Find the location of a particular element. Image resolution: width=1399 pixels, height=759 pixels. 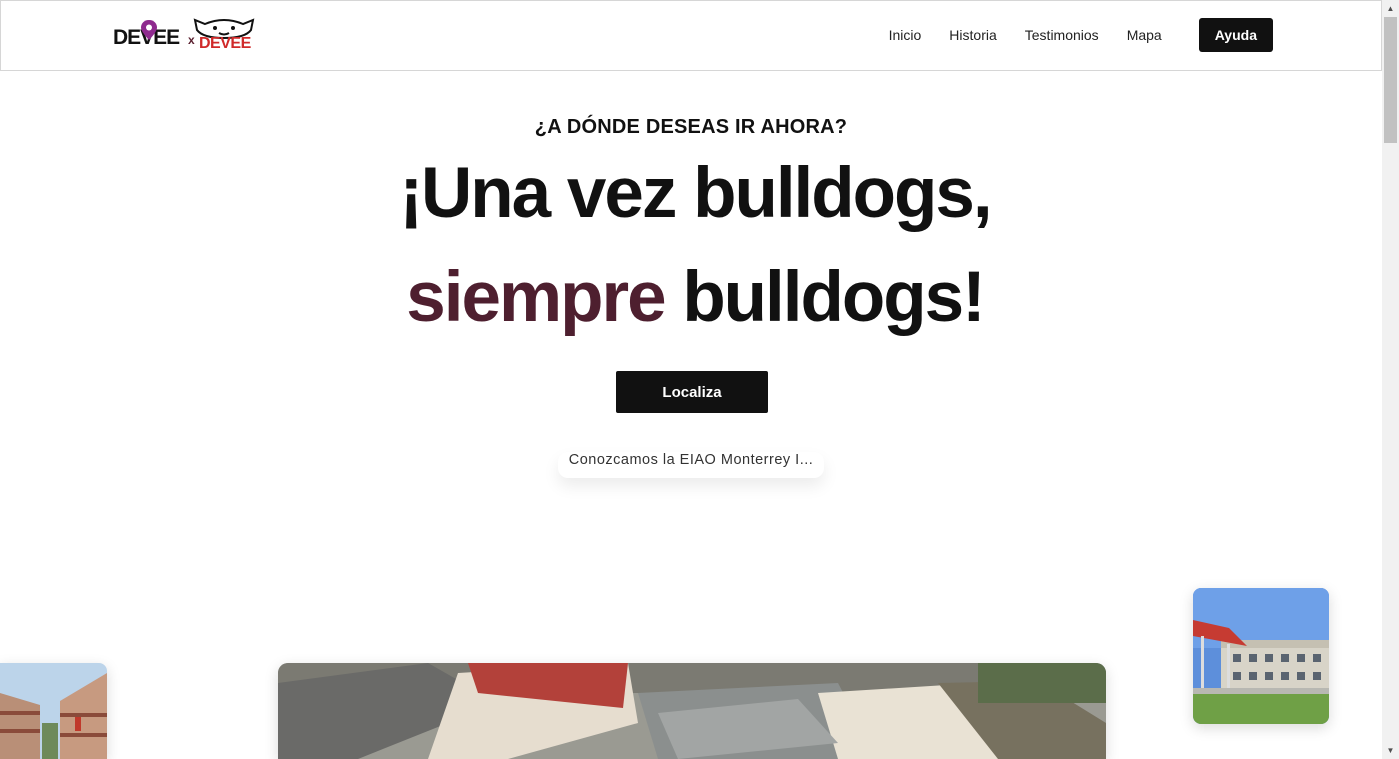

scrollbar: ▲ ▼ is located at coordinates (1390, 379).